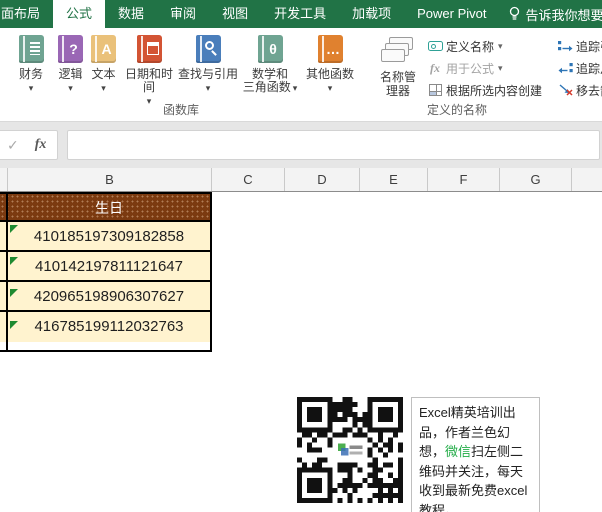 The height and width of the screenshot is (512, 602). What do you see at coordinates (394, 179) in the screenshot?
I see `column-header-e: E` at bounding box center [394, 179].